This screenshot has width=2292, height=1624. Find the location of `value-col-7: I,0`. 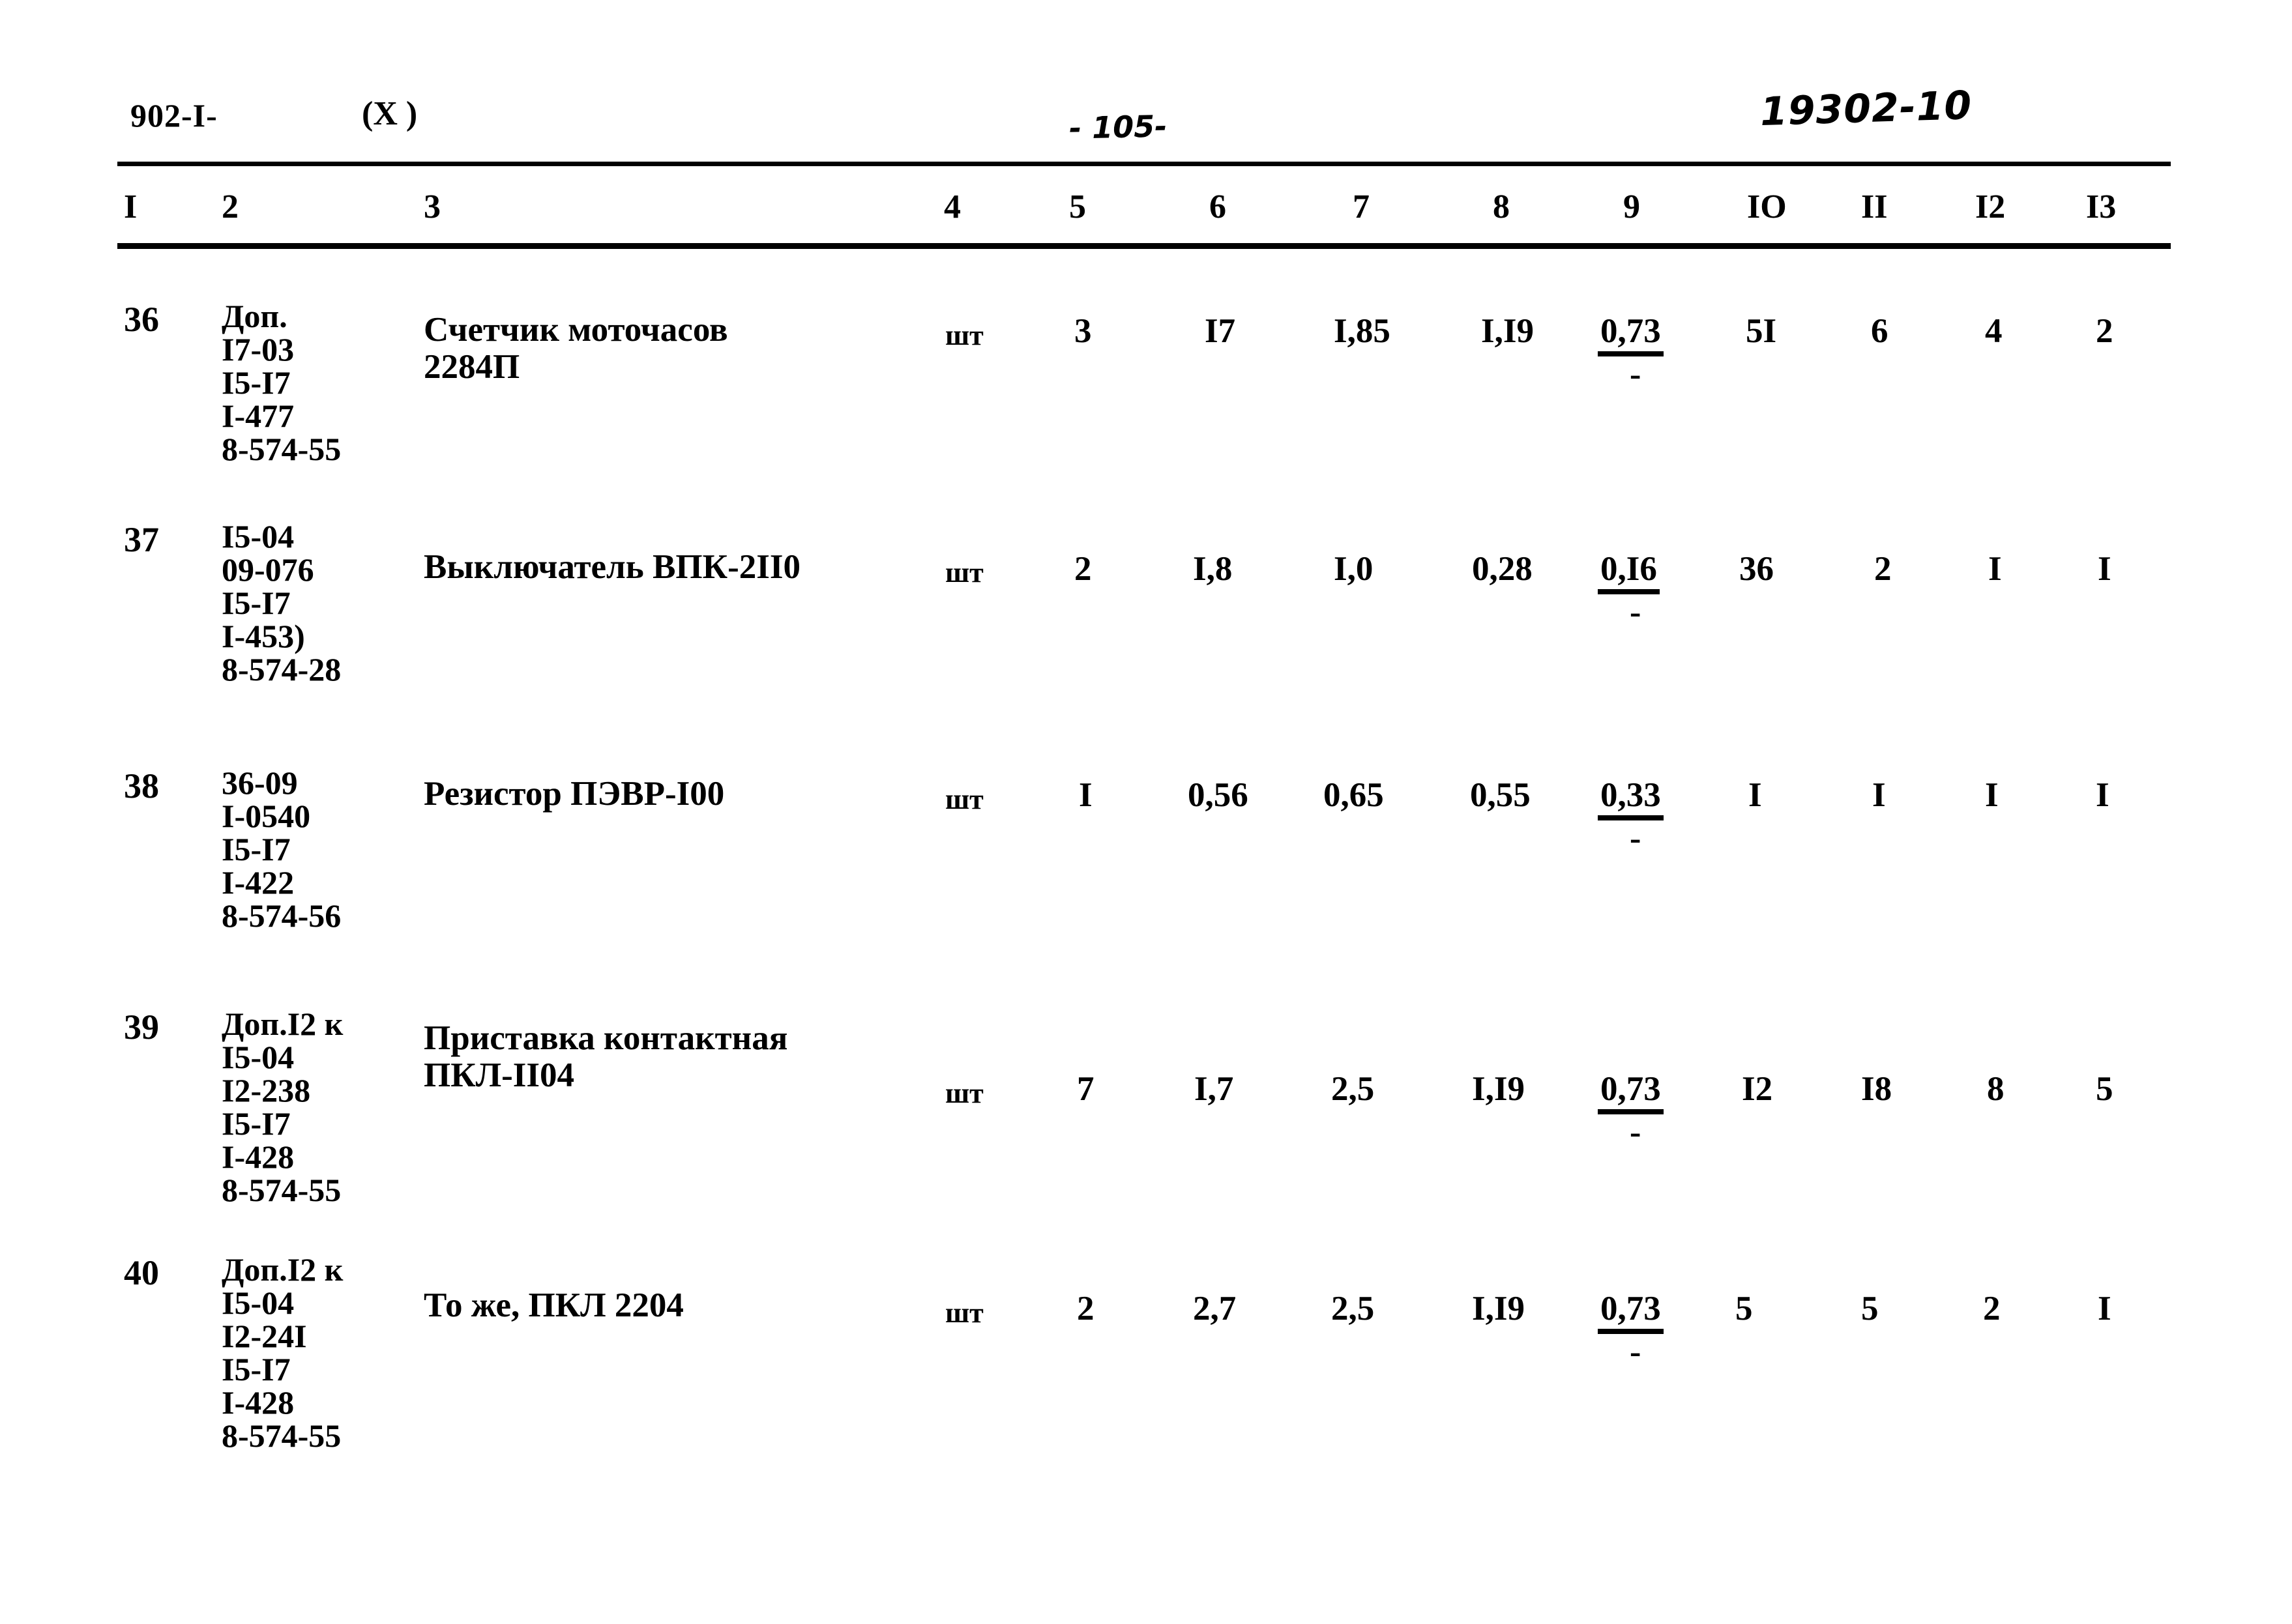

value-col-7: I,0 is located at coordinates (1354, 569).